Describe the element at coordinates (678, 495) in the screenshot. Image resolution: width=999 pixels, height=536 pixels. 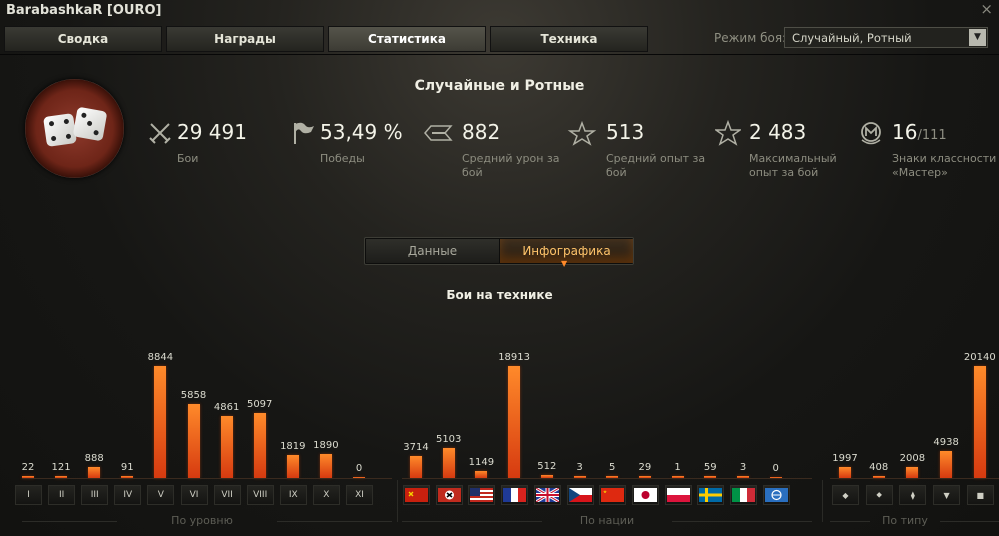
I see `poland-flag-icon` at that location.